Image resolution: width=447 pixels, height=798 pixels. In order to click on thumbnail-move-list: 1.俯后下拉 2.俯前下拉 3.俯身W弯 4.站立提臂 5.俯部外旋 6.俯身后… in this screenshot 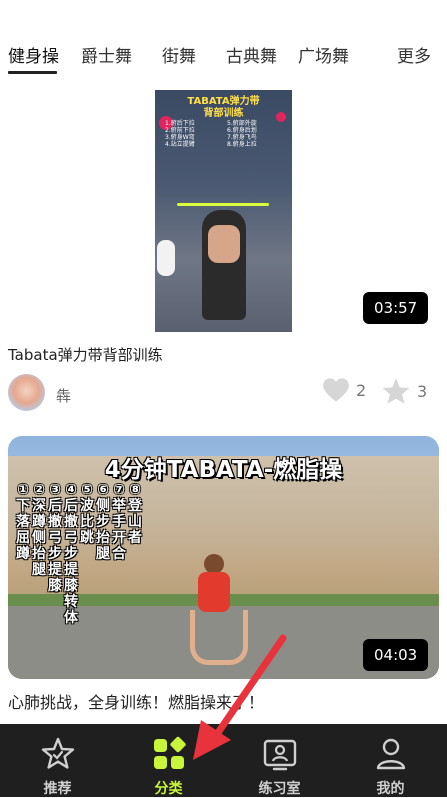, I will do `click(211, 134)`.